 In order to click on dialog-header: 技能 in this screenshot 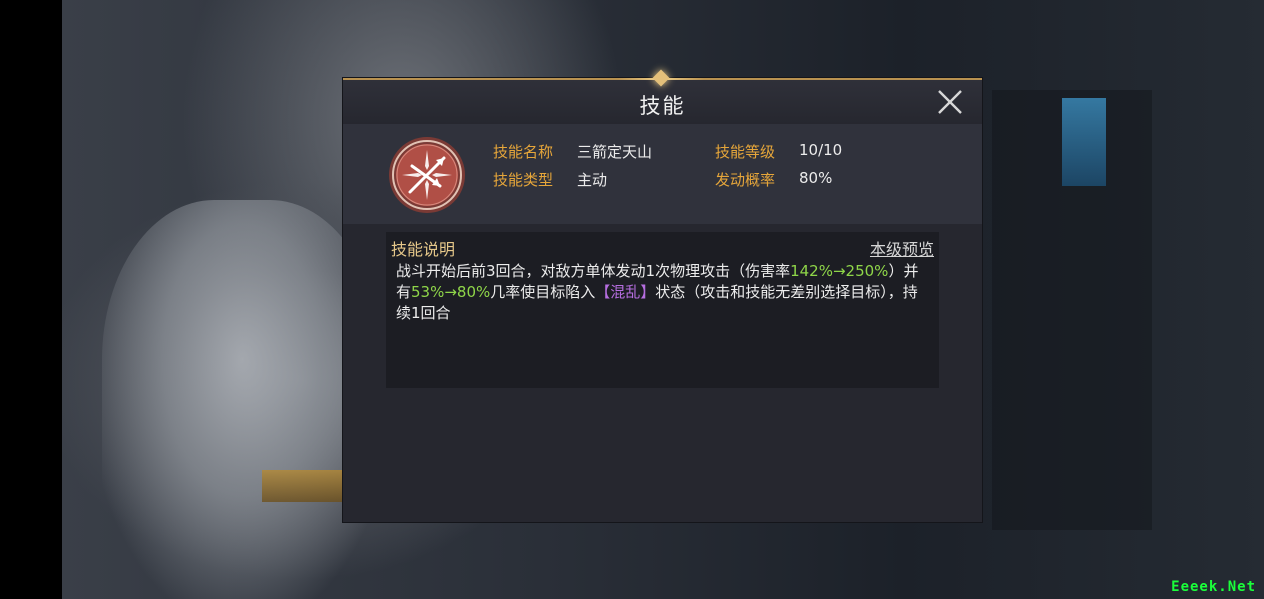, I will do `click(662, 96)`.